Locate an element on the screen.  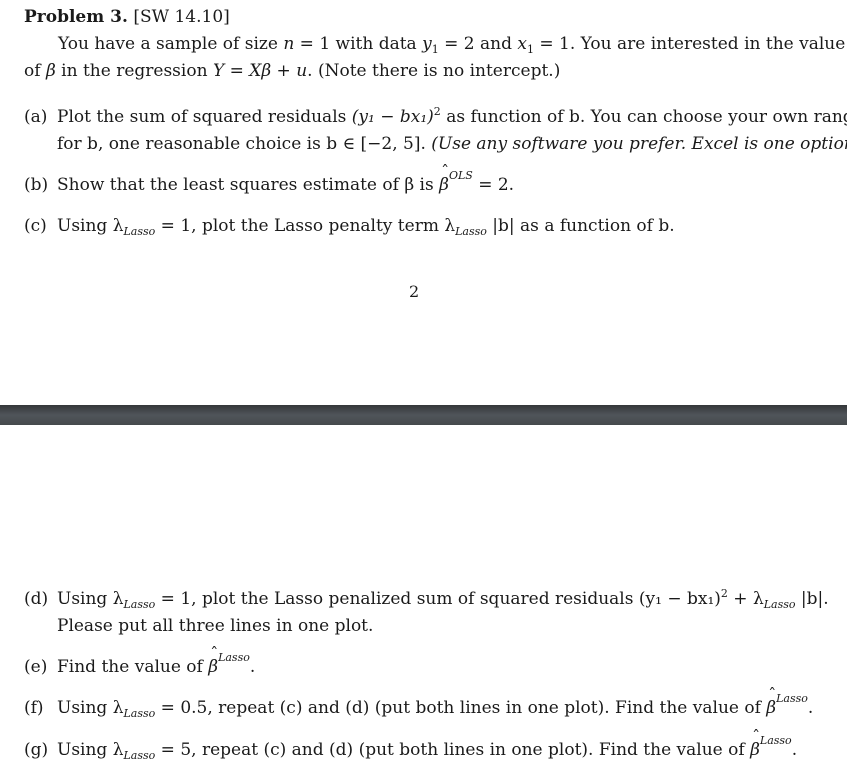
part-label: (e) is located at coordinates (36, 667).